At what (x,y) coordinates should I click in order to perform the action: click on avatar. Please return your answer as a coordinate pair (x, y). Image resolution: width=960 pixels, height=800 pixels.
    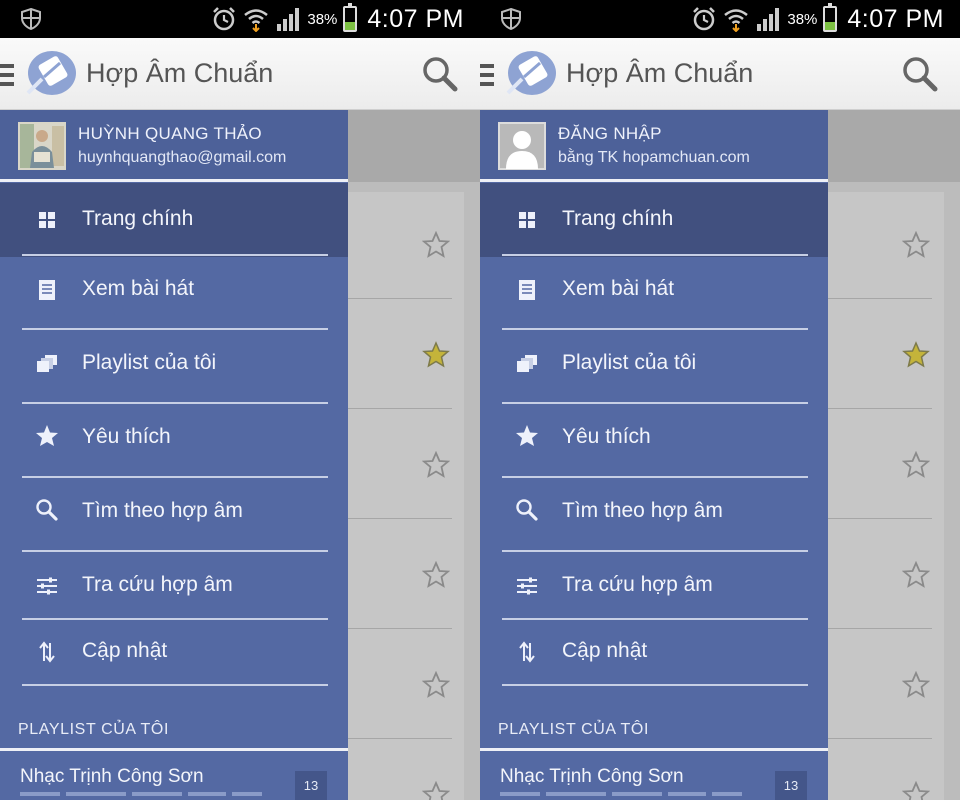
    Looking at the image, I should click on (42, 146).